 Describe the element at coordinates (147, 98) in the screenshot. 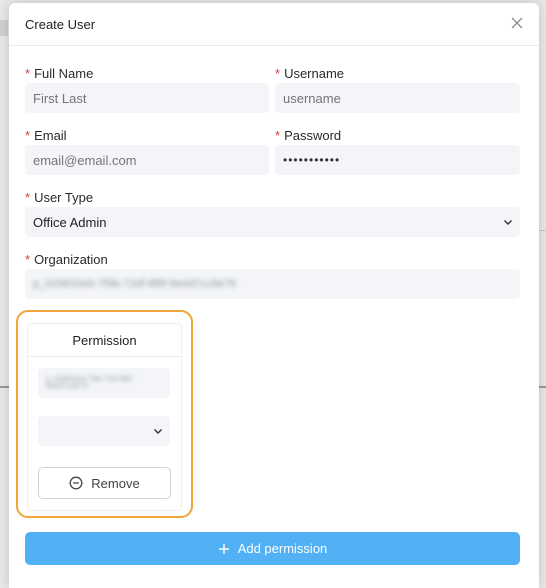

I see `full-name-input` at that location.